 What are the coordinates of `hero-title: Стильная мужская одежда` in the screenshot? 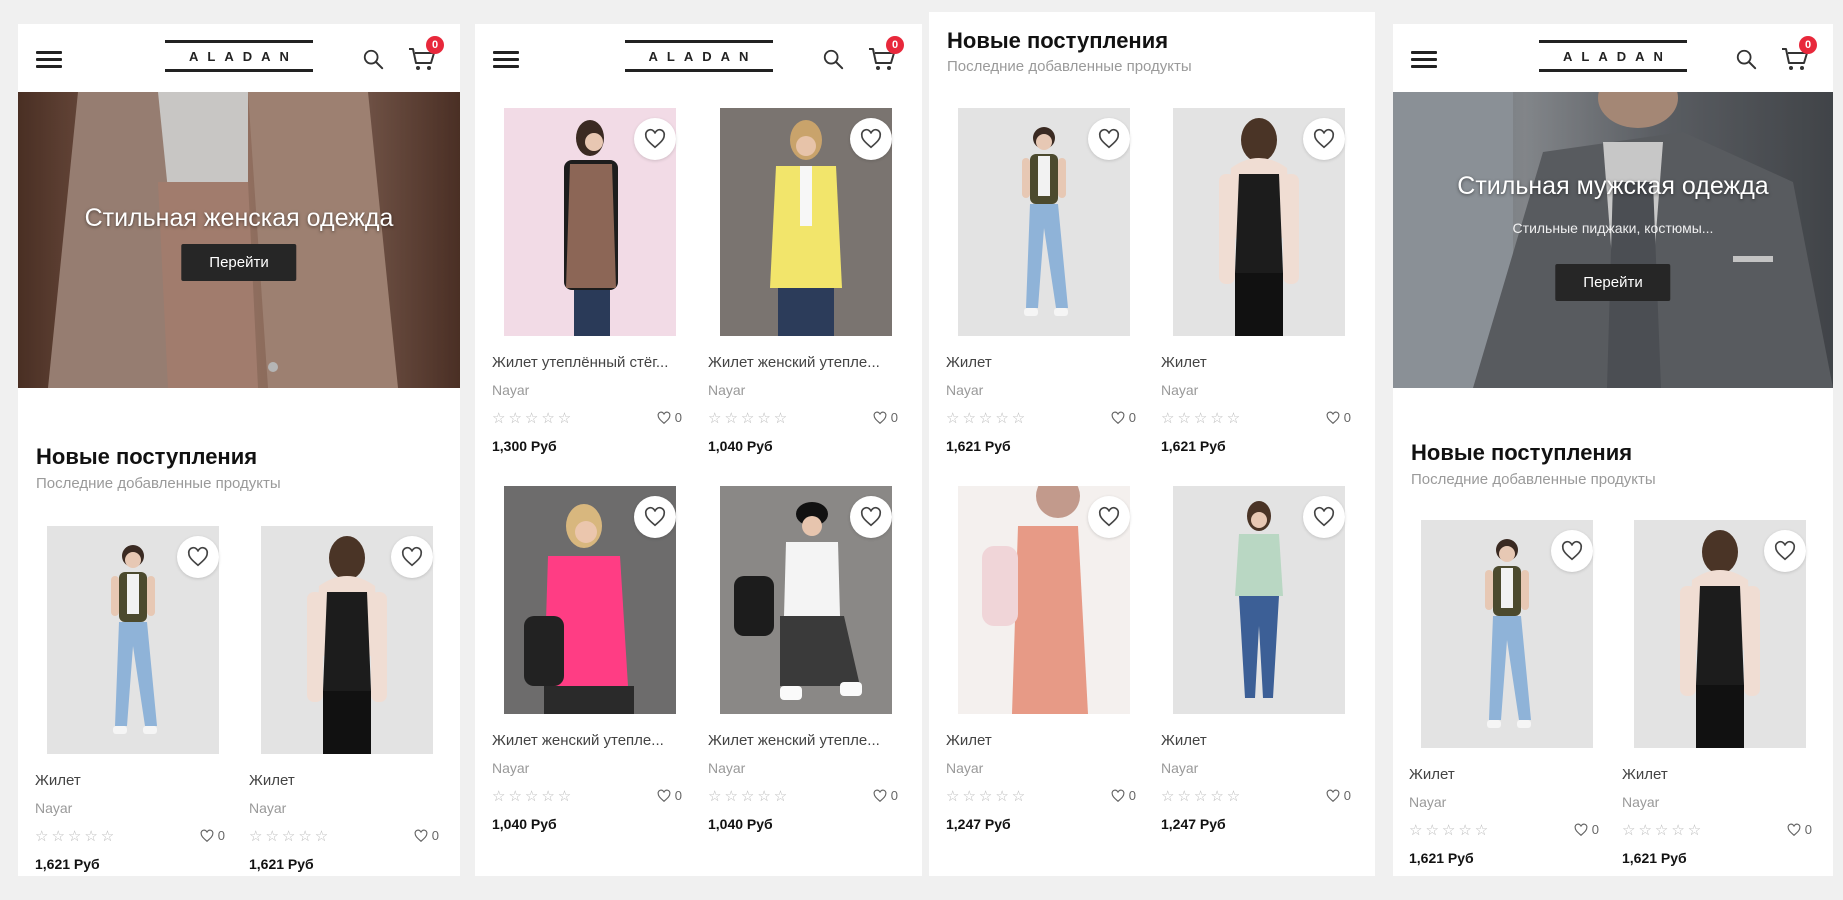 It's located at (1613, 186).